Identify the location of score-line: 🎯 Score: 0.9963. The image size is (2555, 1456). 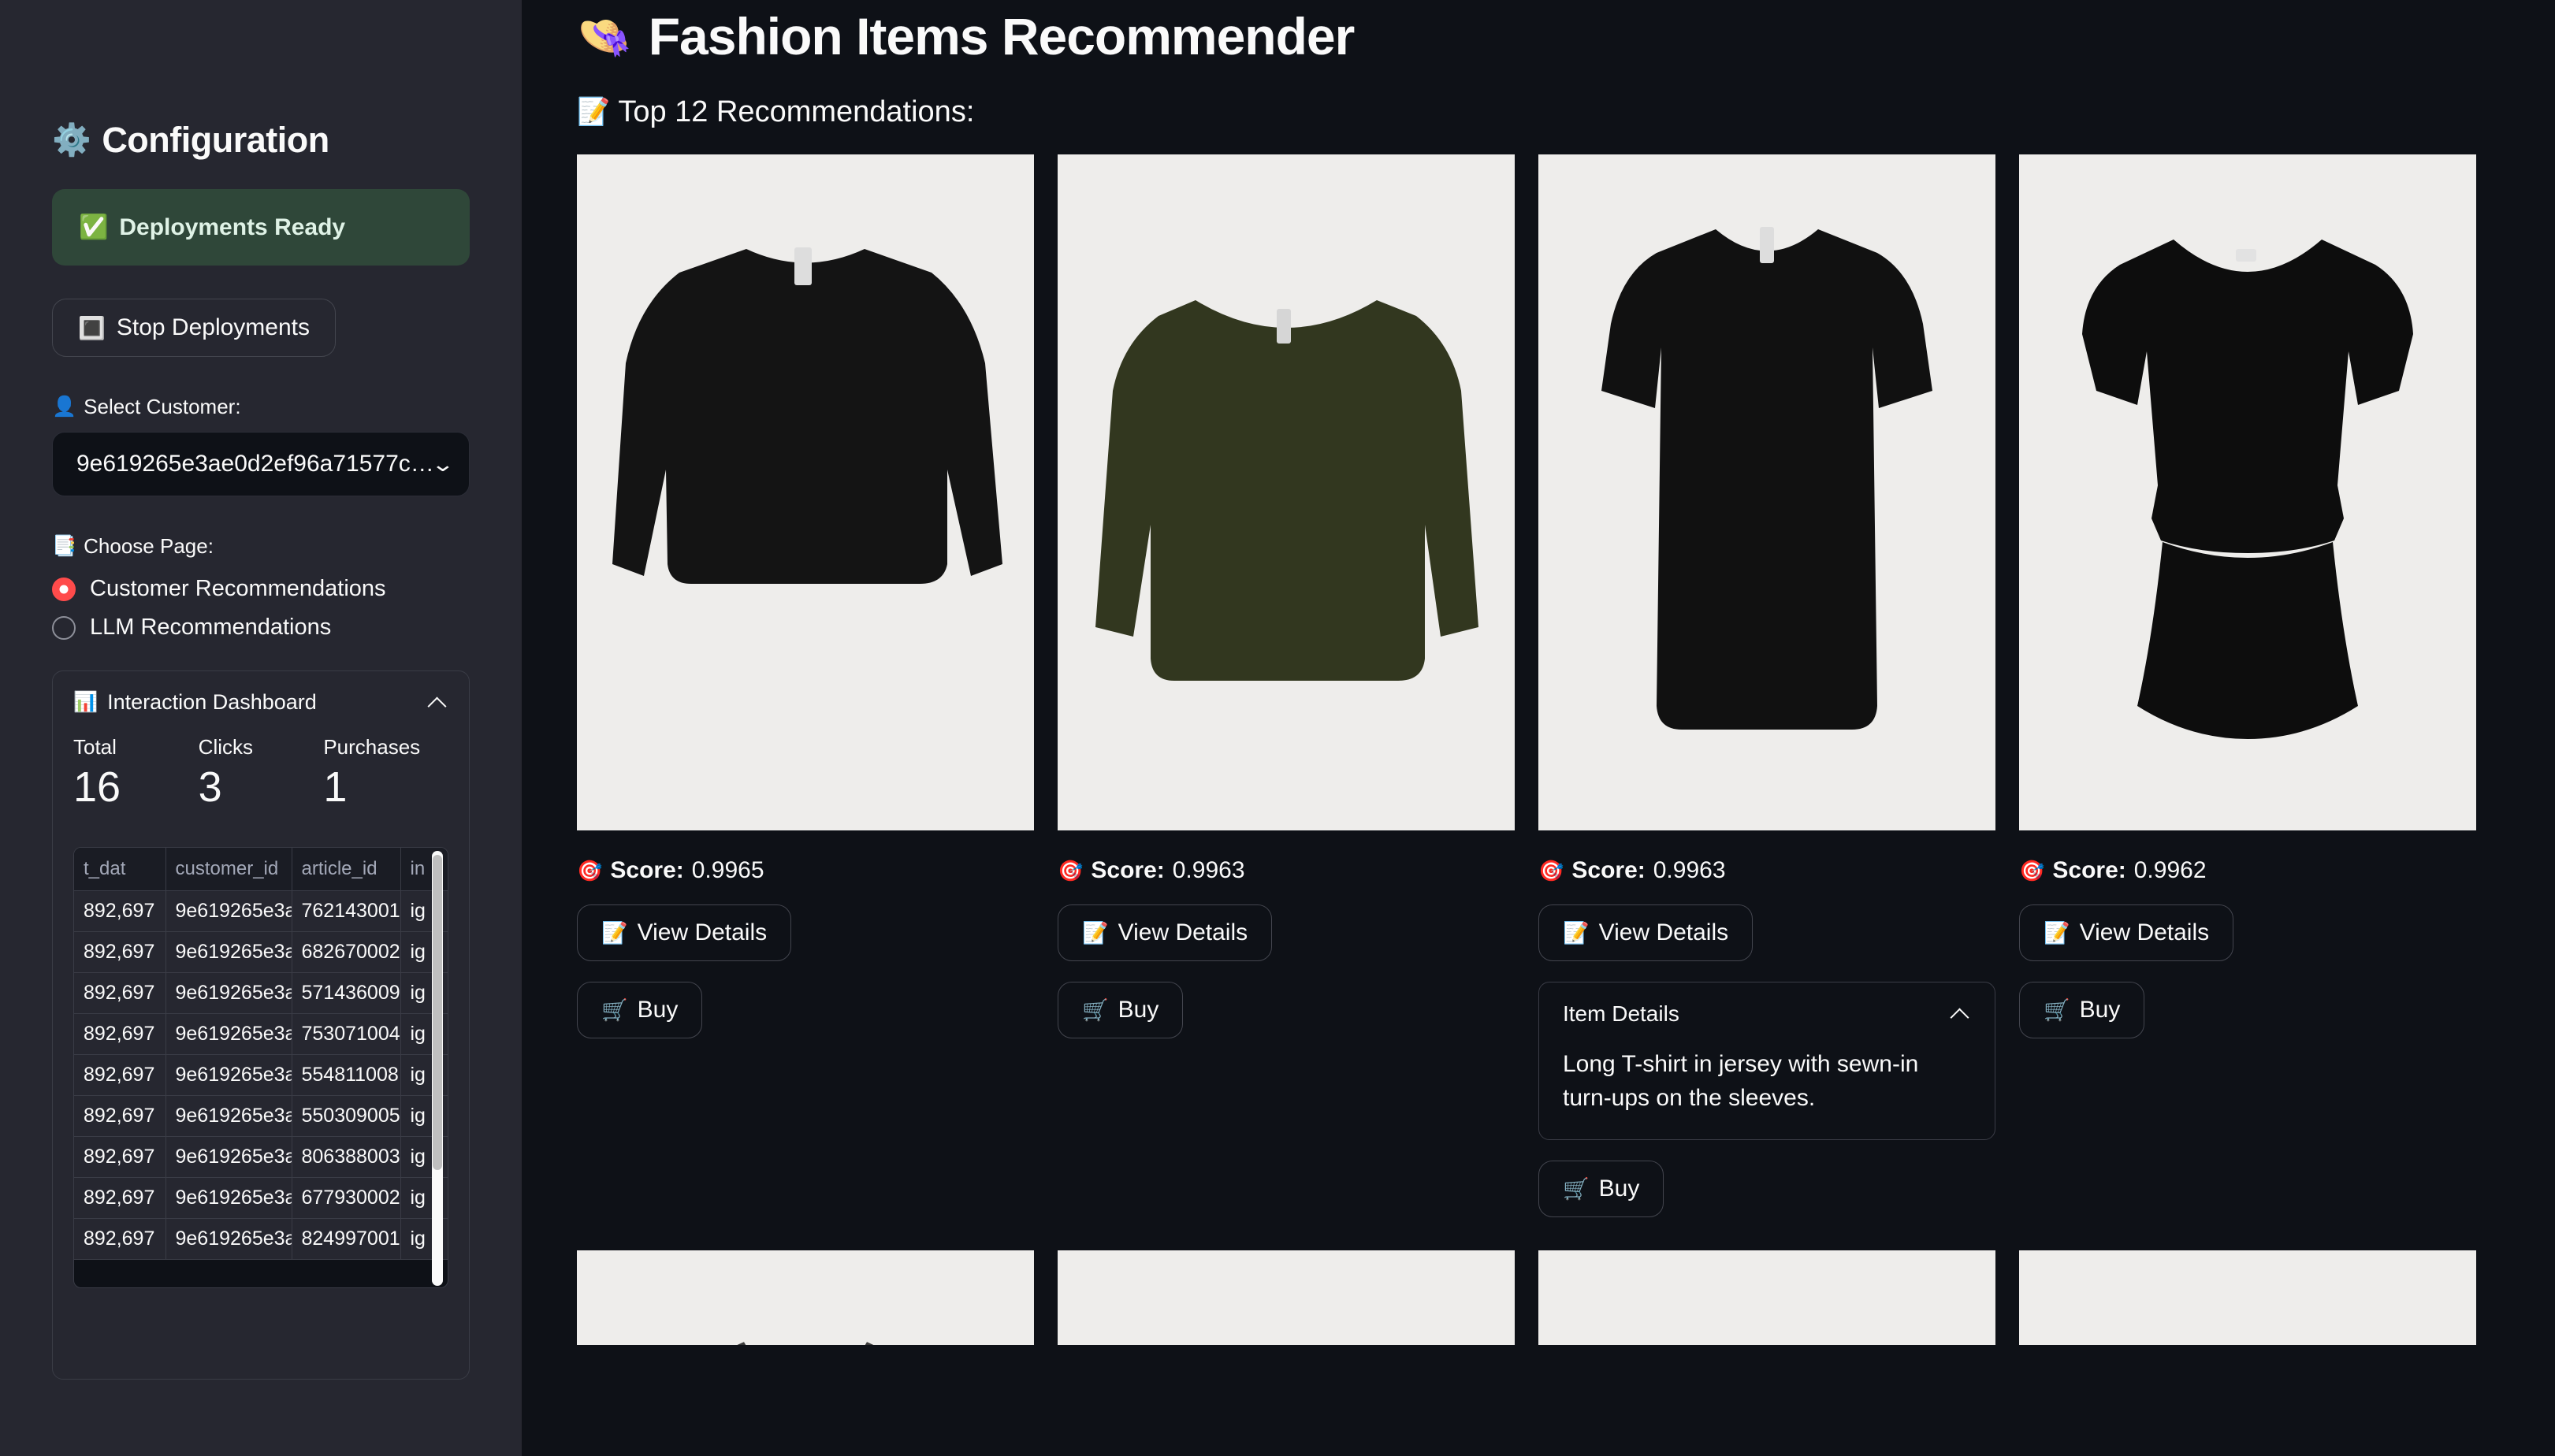
(1286, 870).